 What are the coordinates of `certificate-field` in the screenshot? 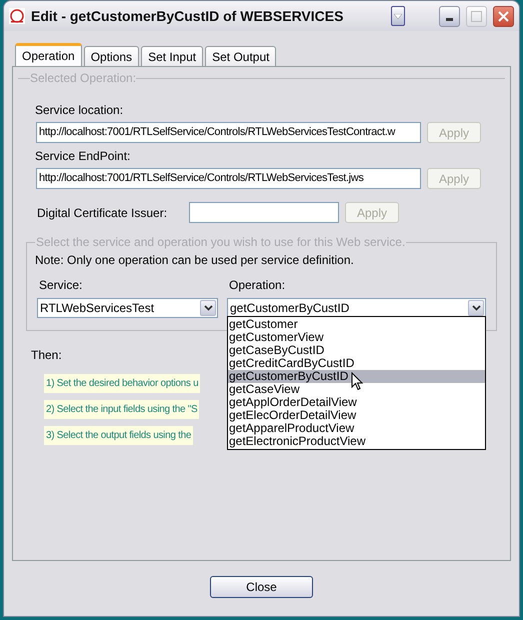 It's located at (264, 212).